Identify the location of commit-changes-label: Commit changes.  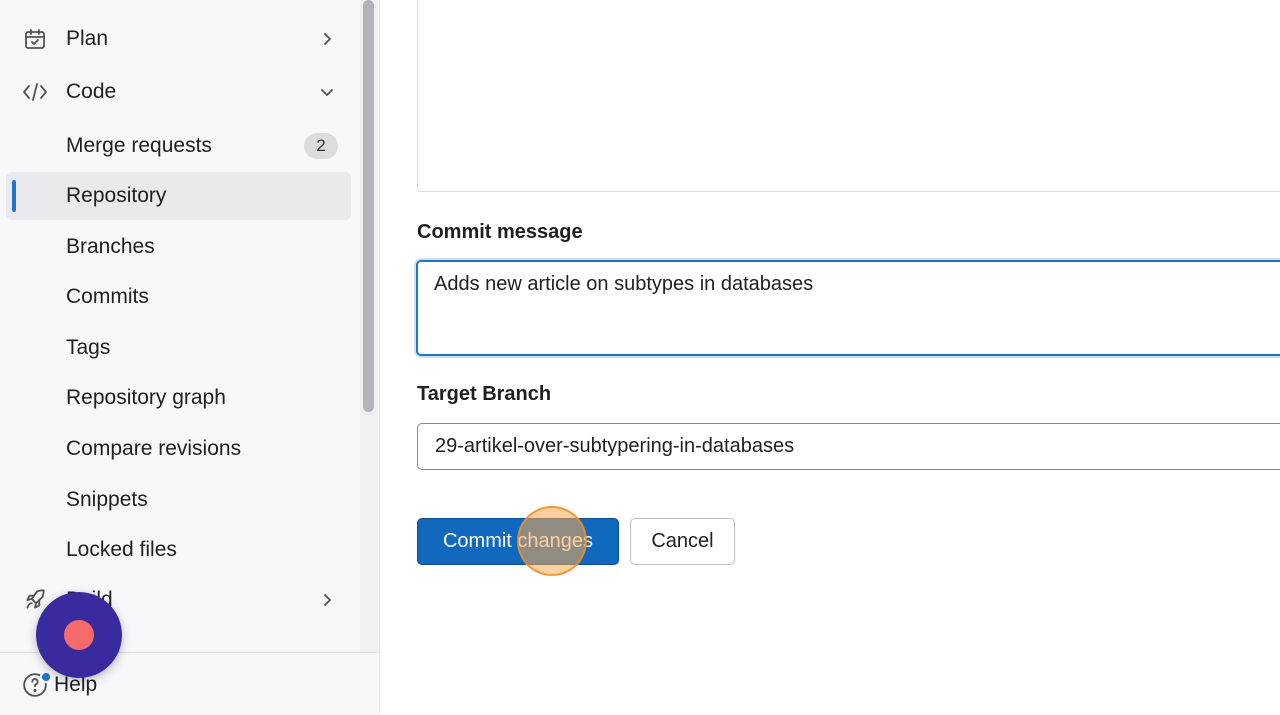
(518, 541).